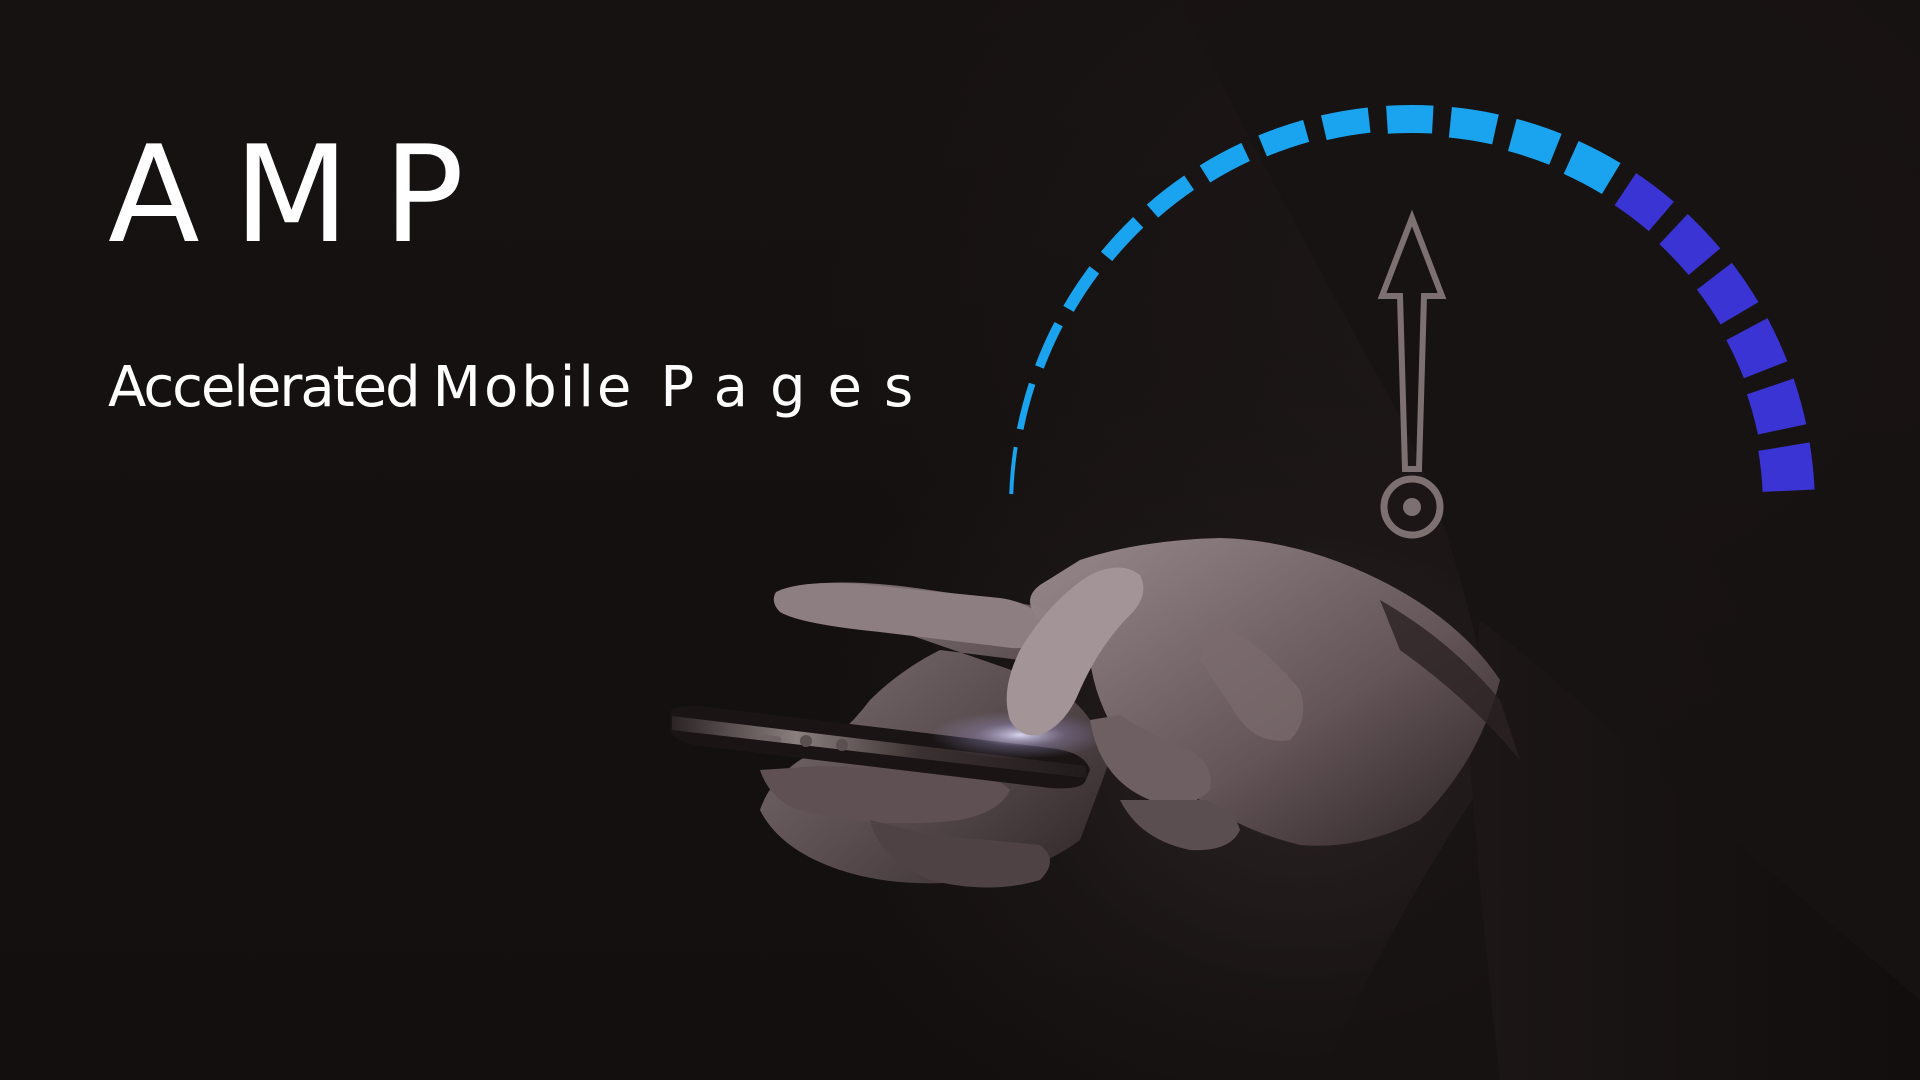 This screenshot has width=1920, height=1080. I want to click on needle-shaft, so click(1412, 340).